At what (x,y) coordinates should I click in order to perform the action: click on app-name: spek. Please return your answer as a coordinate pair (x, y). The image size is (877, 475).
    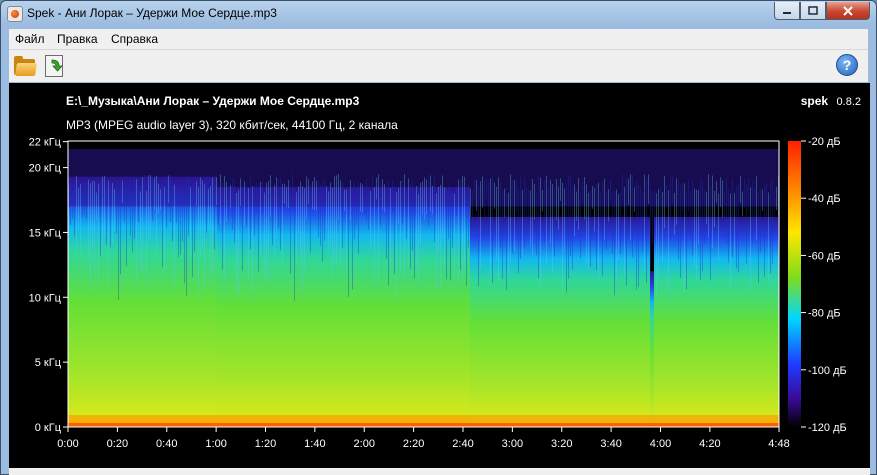
    Looking at the image, I should click on (815, 101).